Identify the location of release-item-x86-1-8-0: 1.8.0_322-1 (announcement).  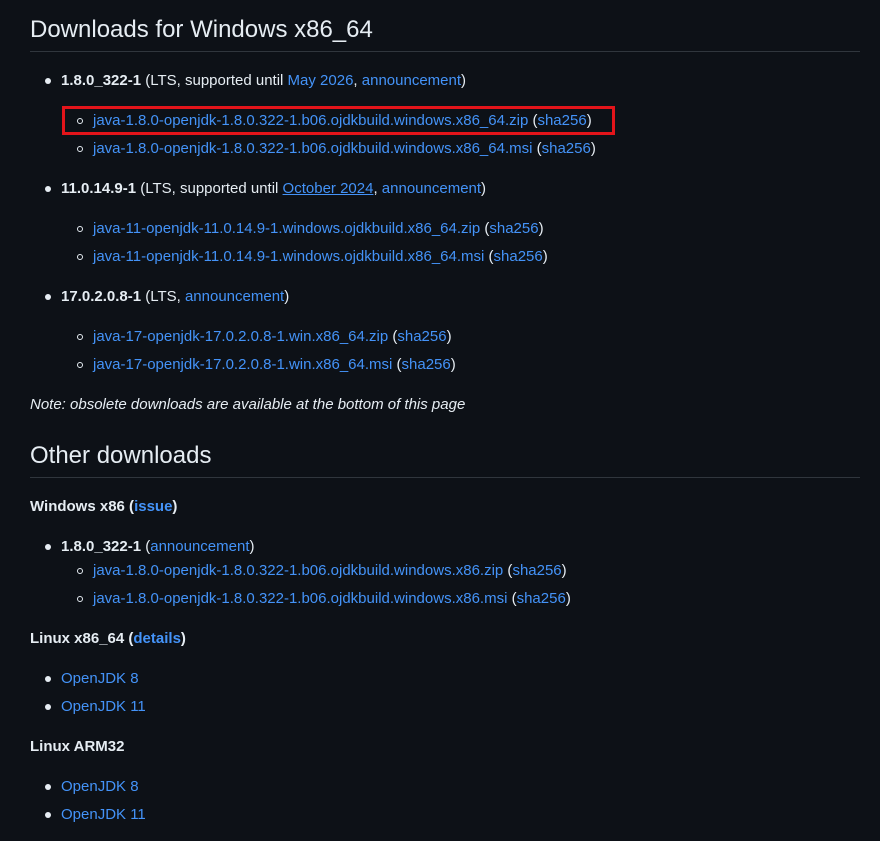
(150, 547).